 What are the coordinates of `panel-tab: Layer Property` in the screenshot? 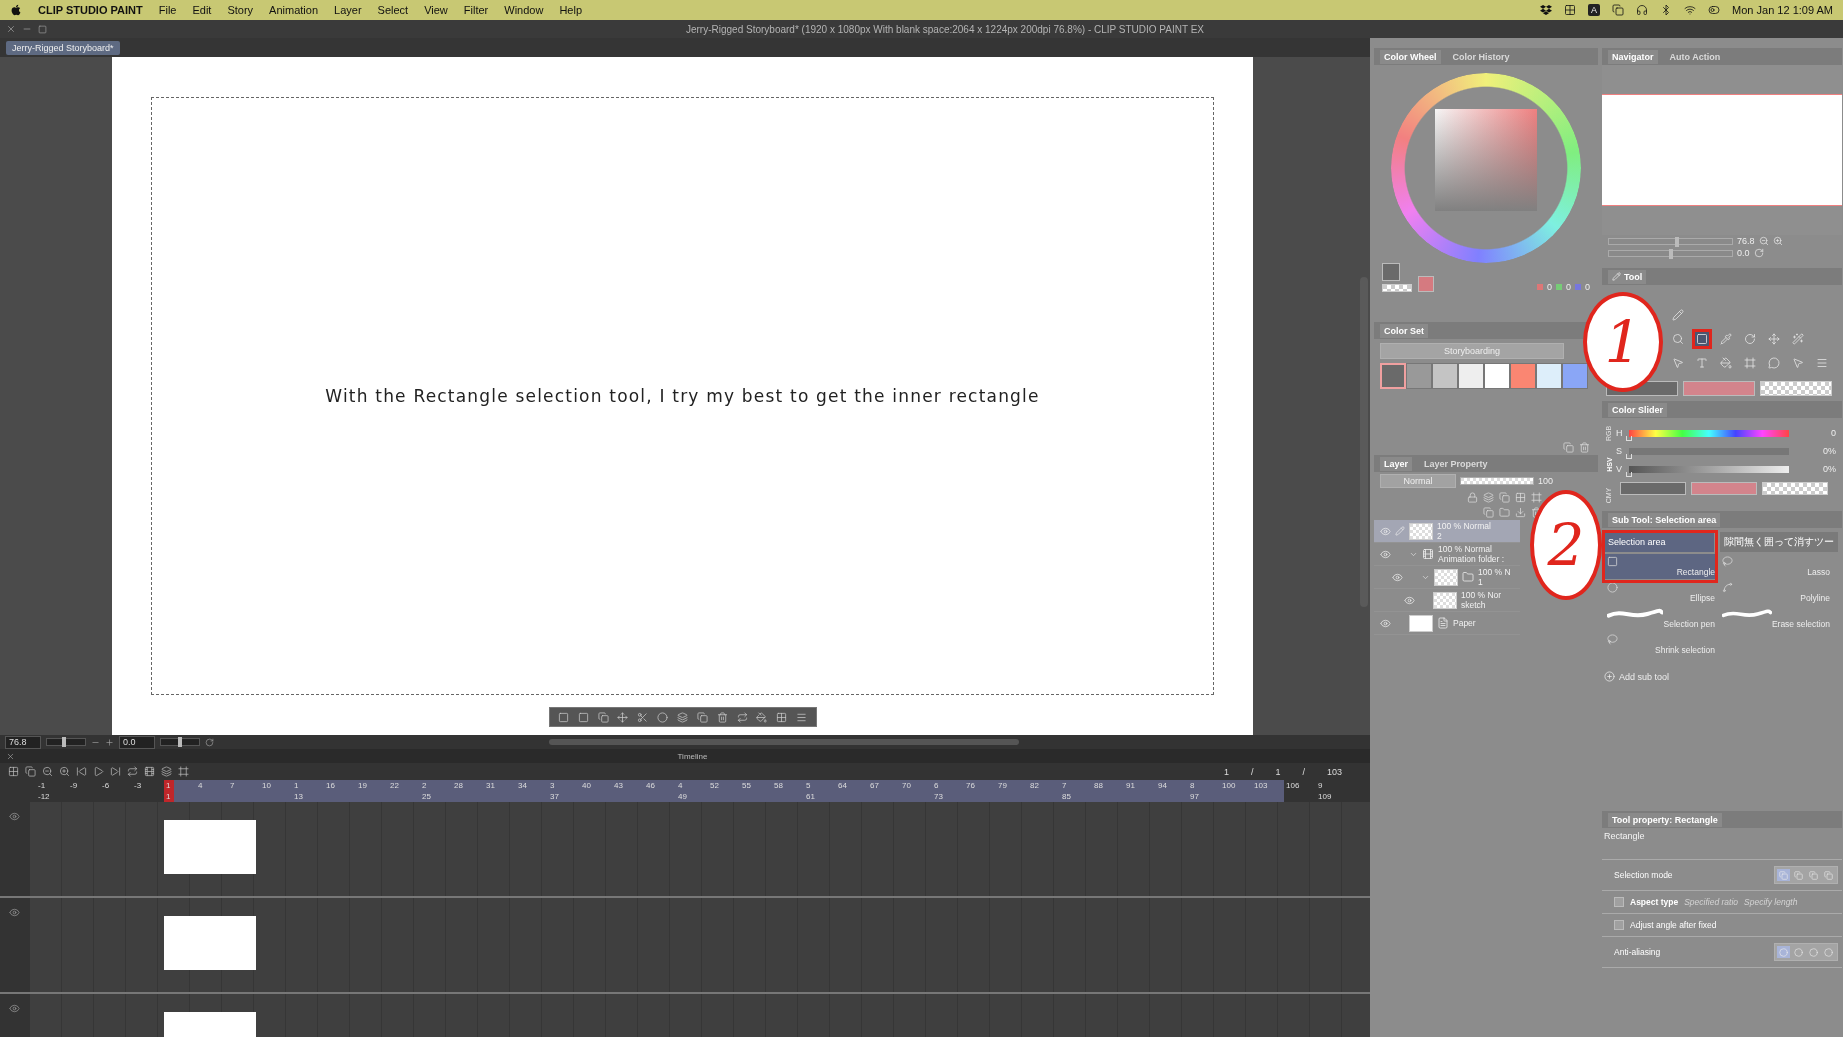 It's located at (1456, 463).